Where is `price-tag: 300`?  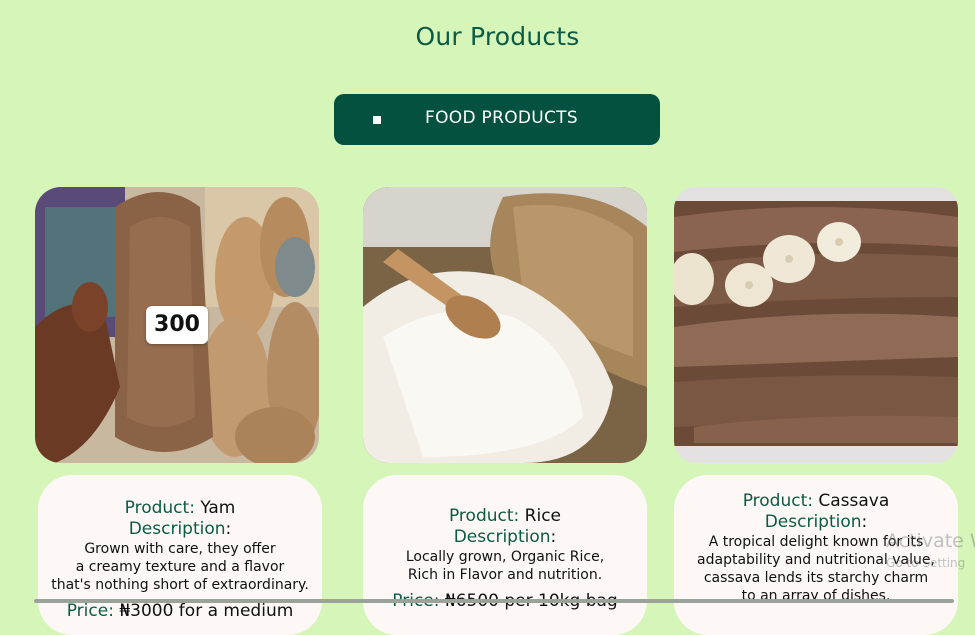 price-tag: 300 is located at coordinates (177, 325).